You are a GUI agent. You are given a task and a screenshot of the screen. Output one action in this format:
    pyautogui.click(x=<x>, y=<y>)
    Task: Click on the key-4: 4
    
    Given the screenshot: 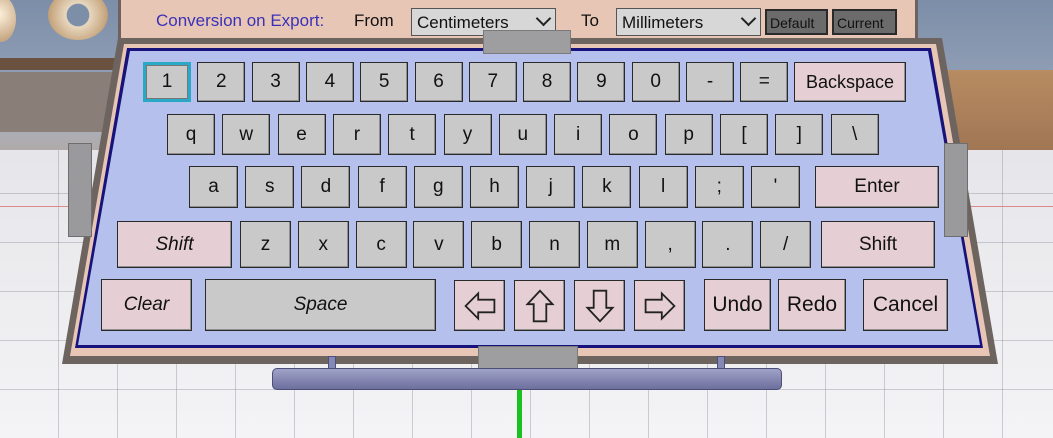 What is the action you would take?
    pyautogui.click(x=329, y=82)
    